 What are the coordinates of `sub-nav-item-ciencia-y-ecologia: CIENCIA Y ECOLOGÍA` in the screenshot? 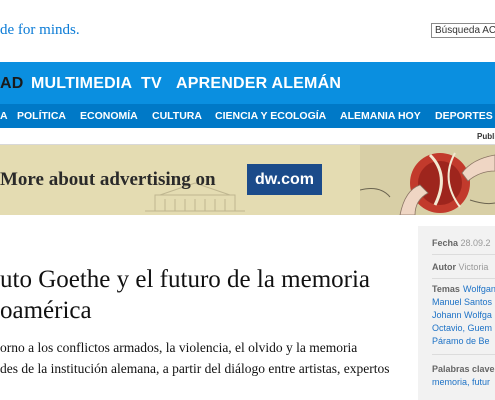 It's located at (270, 116).